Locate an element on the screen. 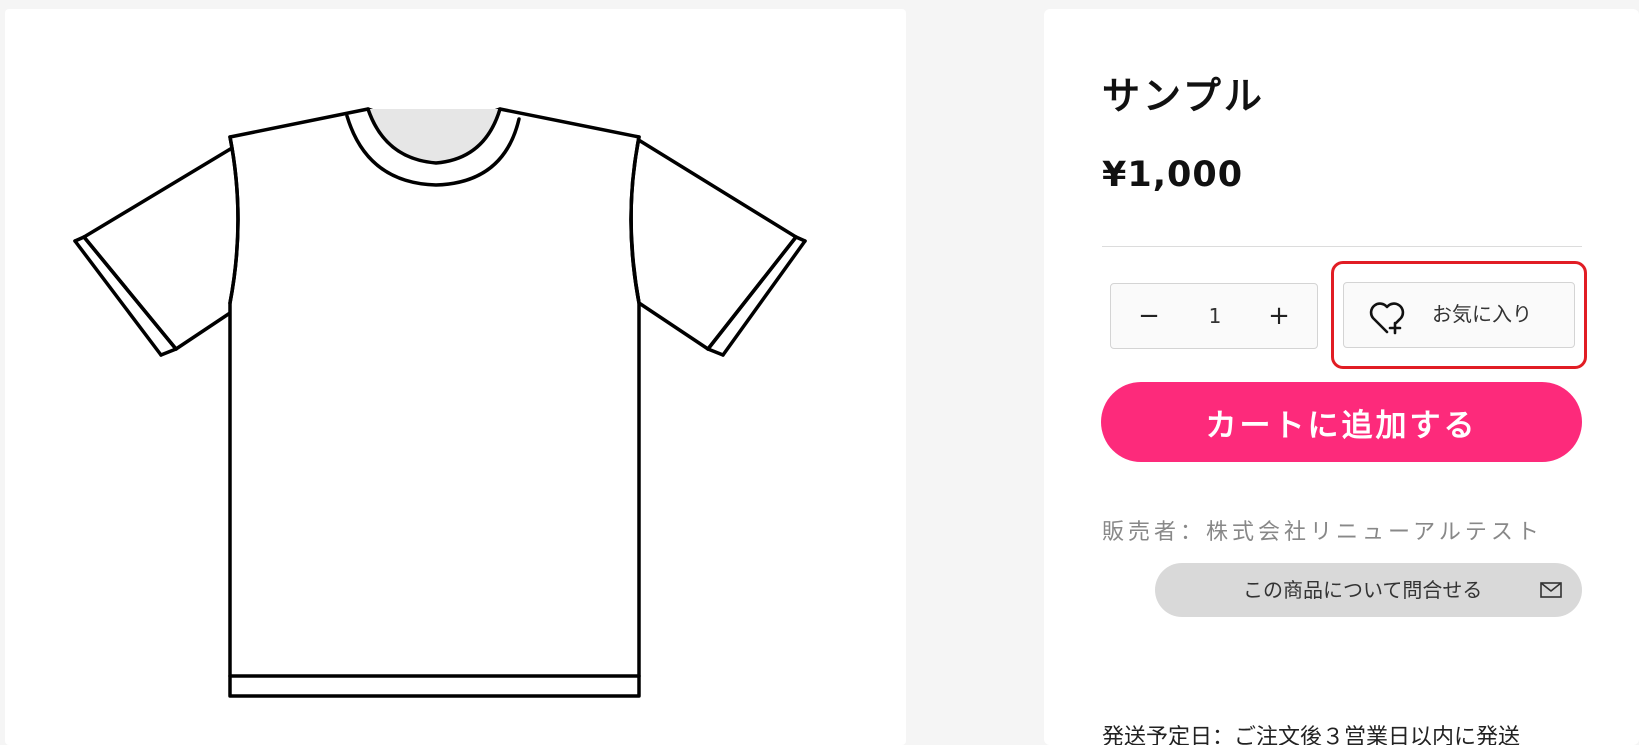 The height and width of the screenshot is (745, 1639). quantity-increase-button: + is located at coordinates (1279, 316).